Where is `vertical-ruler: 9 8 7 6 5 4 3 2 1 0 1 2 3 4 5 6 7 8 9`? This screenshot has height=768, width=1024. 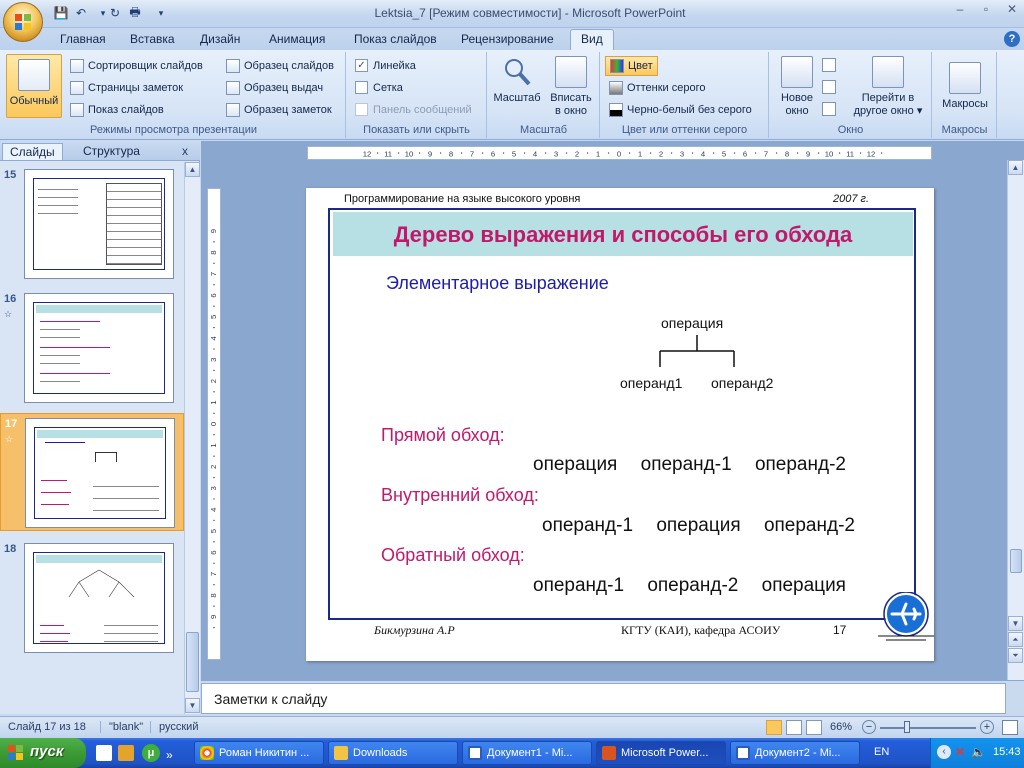
vertical-ruler: 9 8 7 6 5 4 3 2 1 0 1 2 3 4 5 6 7 8 9 is located at coordinates (214, 424).